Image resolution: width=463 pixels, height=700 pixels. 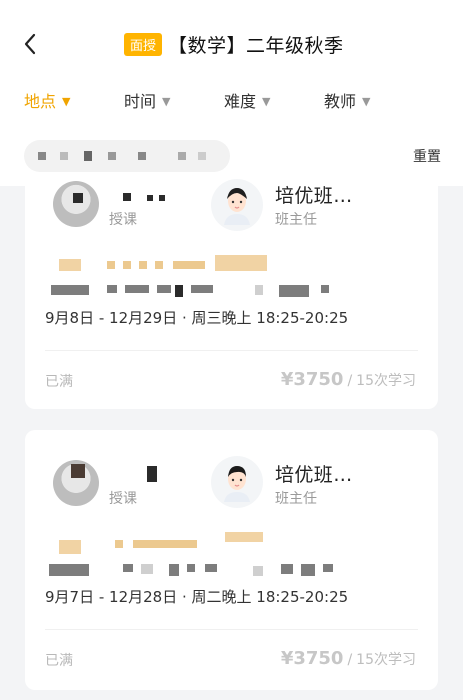 I want to click on filter-label: 难度, so click(x=240, y=101).